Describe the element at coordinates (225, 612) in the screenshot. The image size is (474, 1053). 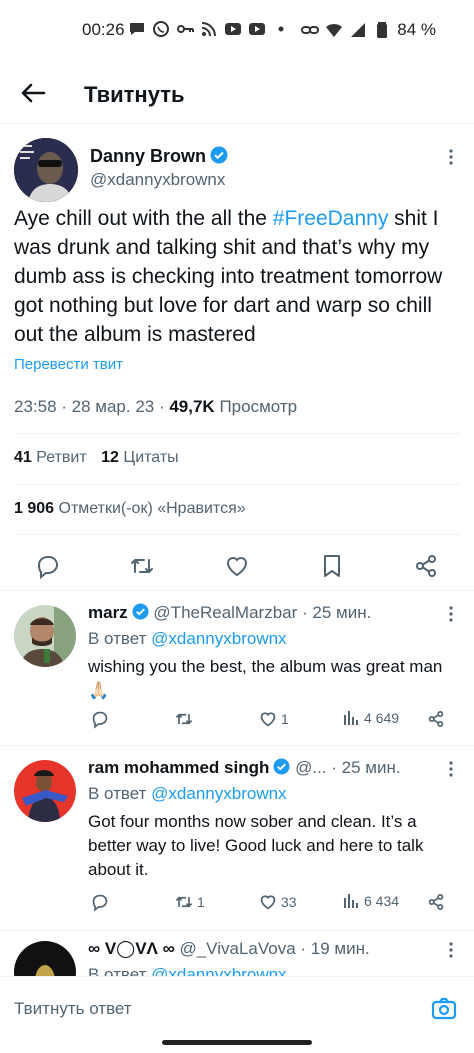
I see `reply-author-handle: @TheRealMarzbar` at that location.